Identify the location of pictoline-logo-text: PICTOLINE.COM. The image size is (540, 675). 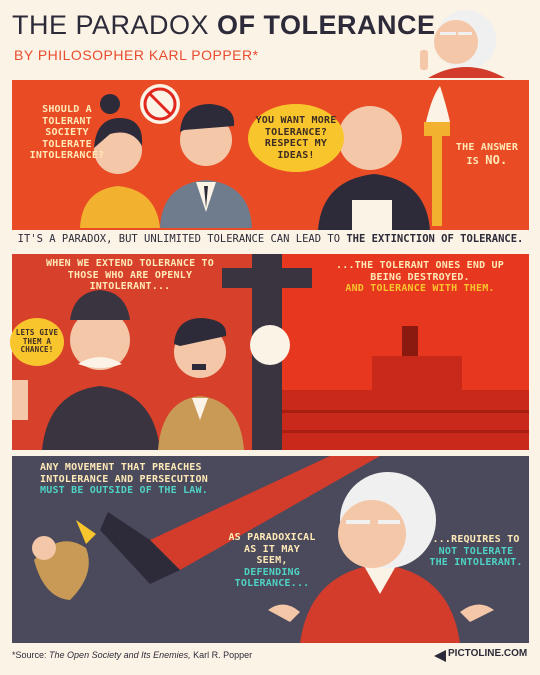
(487, 653).